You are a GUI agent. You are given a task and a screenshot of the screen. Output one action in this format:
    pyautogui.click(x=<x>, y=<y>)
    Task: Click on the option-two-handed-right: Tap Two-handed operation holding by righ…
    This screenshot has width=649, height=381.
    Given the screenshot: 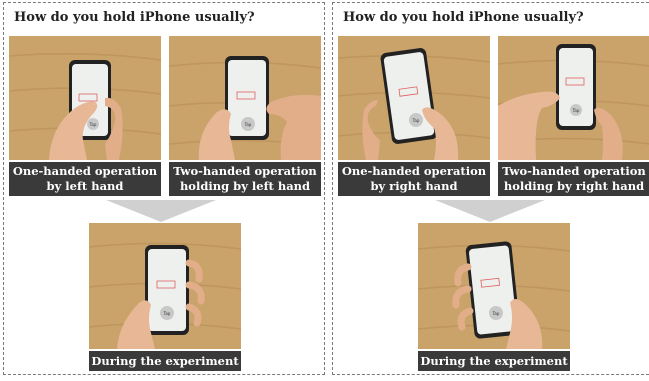 What is the action you would take?
    pyautogui.click(x=573, y=116)
    